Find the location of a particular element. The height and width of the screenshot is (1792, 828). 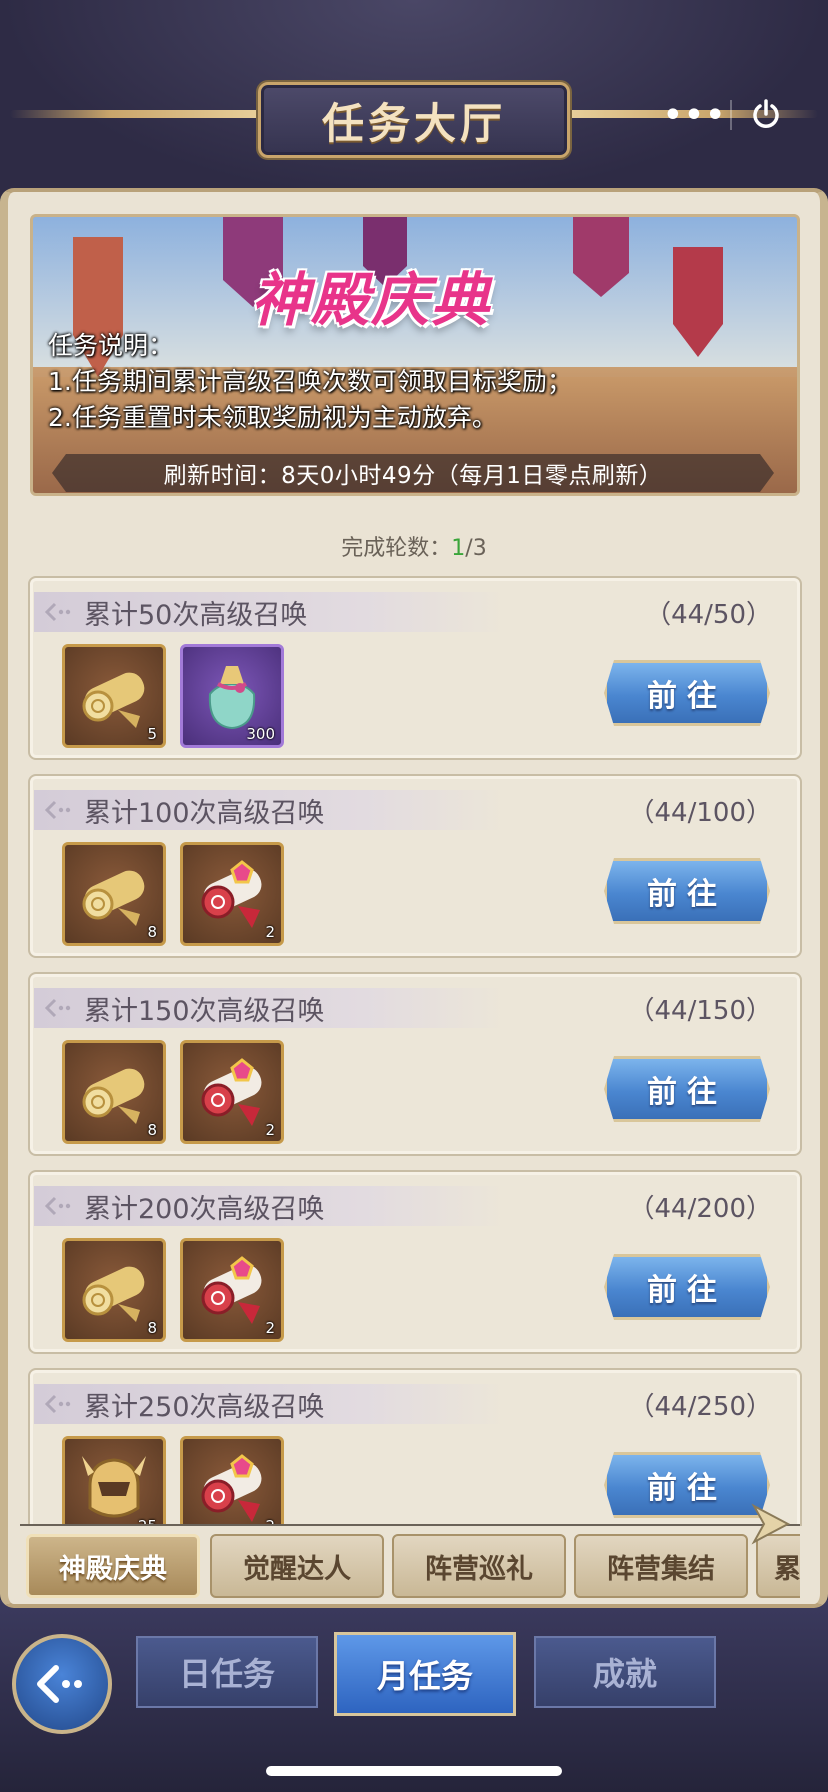

more-menu-button: ••• is located at coordinates (695, 115).